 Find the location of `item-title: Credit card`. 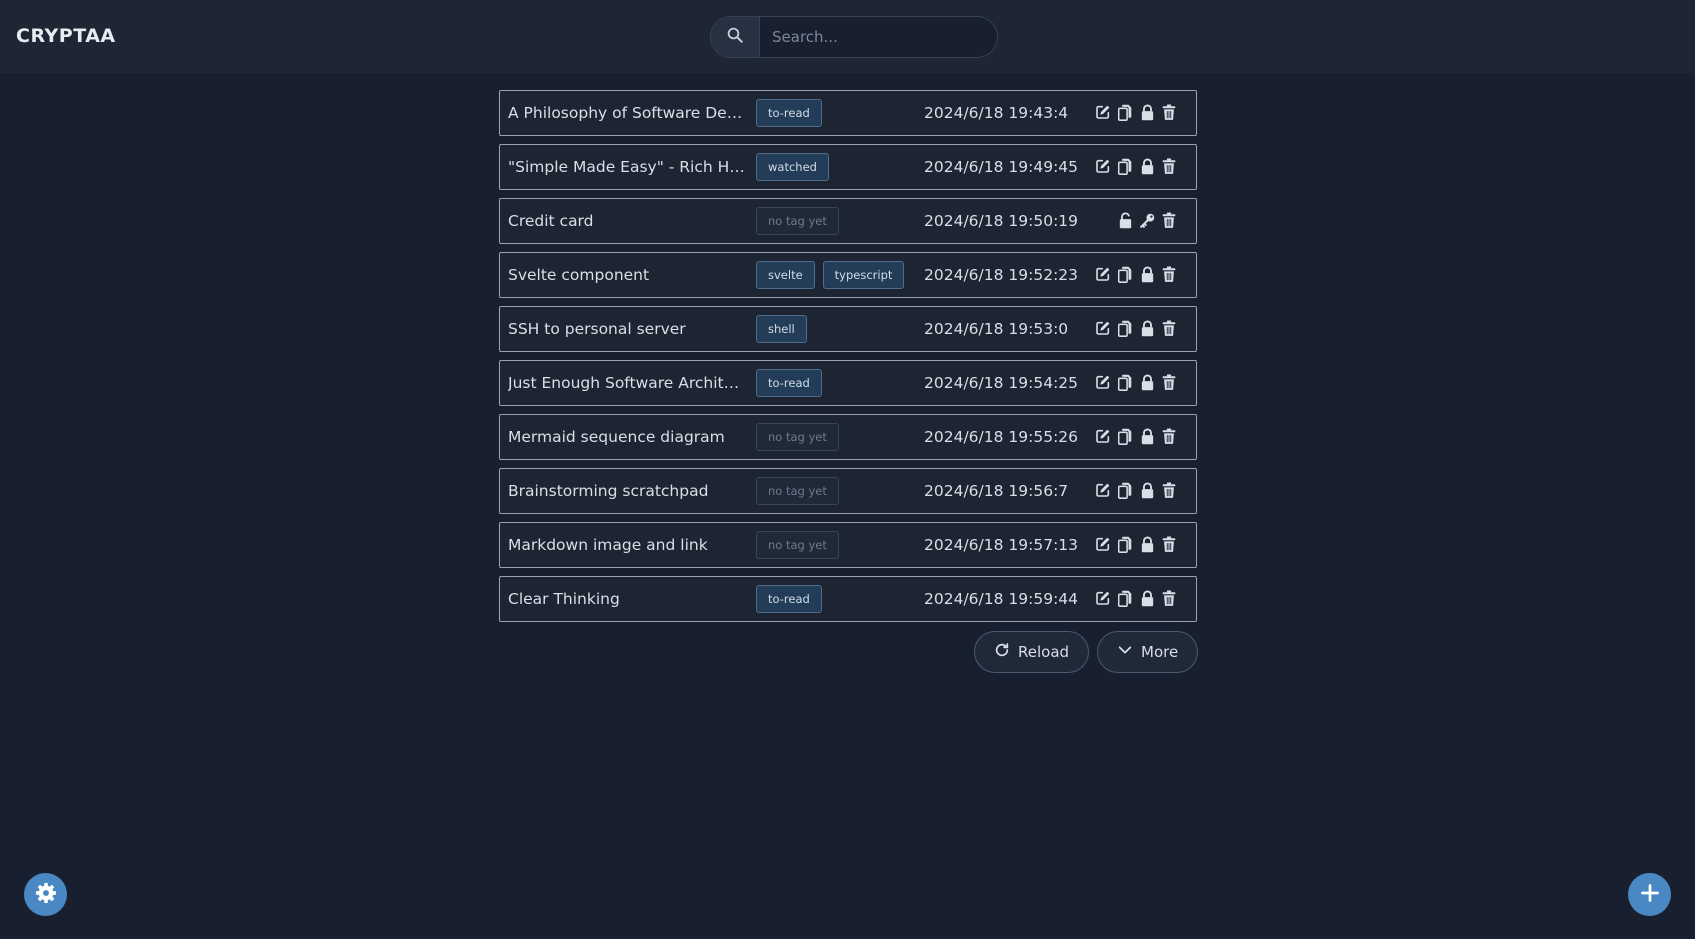

item-title: Credit card is located at coordinates (628, 221).